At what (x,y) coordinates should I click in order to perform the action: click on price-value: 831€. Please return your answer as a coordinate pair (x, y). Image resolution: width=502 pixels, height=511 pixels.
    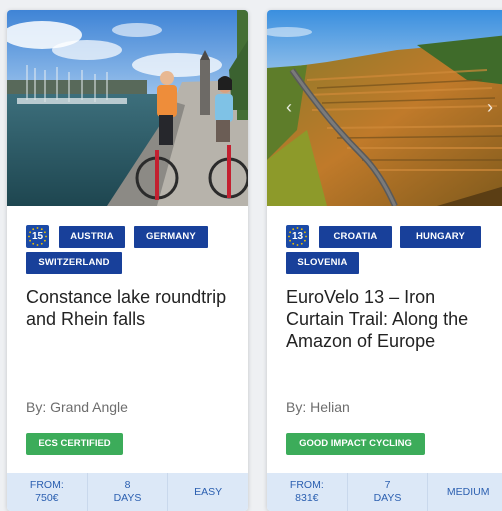
    Looking at the image, I should click on (307, 498).